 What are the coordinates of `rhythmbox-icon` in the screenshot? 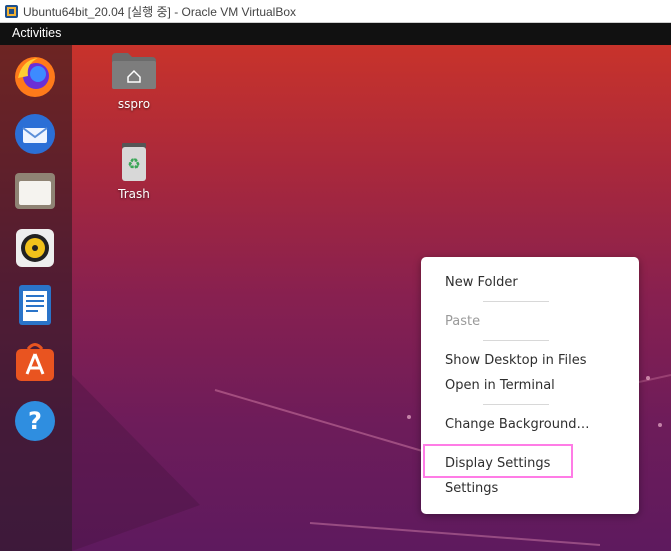 It's located at (35, 248).